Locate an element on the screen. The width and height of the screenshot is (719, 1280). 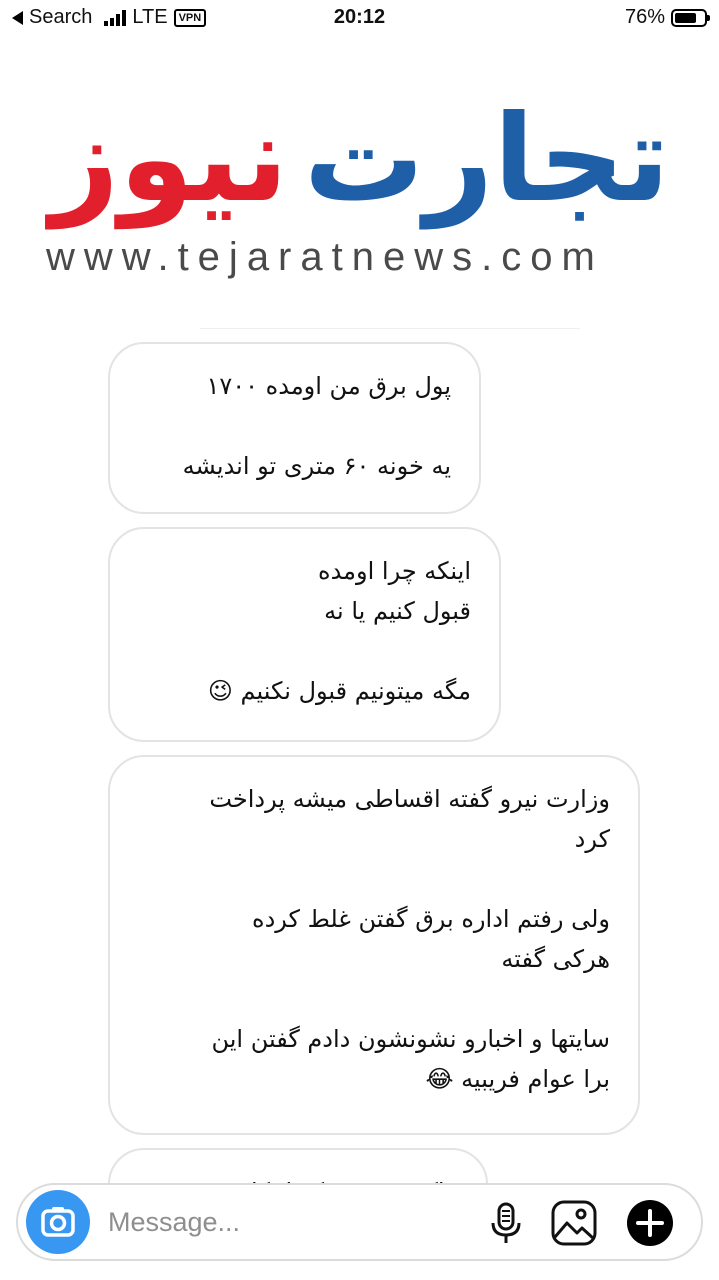
message-line: سایتها و اخبارو نشونشون دادم گفتن این is located at coordinates (410, 1039).